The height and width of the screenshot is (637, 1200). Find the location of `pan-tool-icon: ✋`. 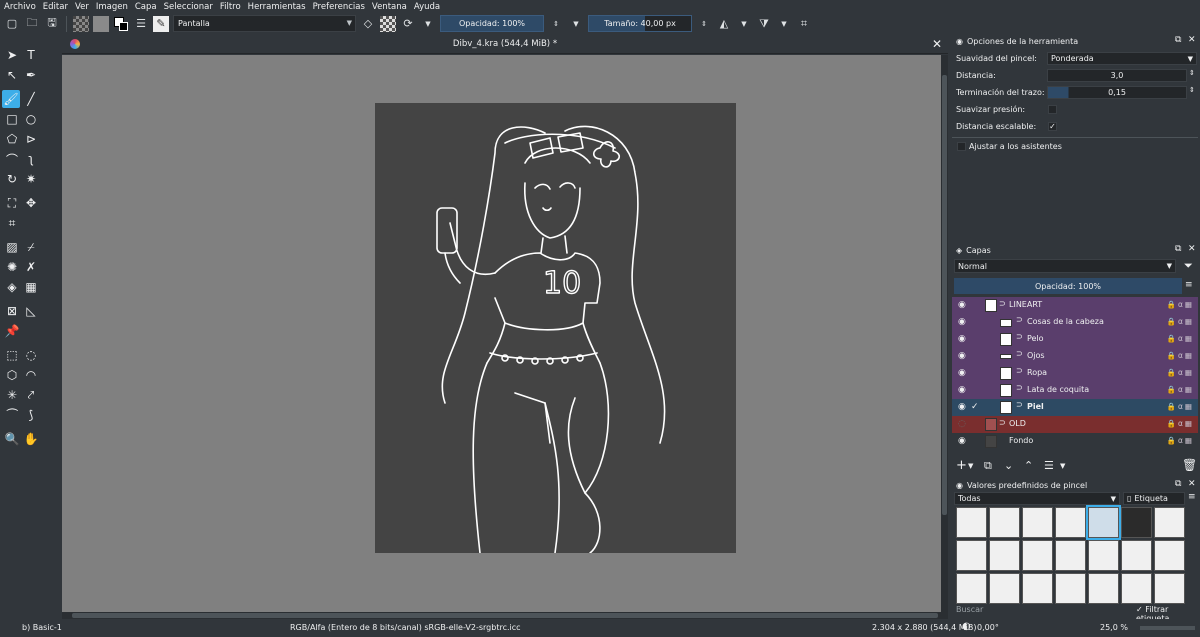

pan-tool-icon: ✋ is located at coordinates (31, 439).